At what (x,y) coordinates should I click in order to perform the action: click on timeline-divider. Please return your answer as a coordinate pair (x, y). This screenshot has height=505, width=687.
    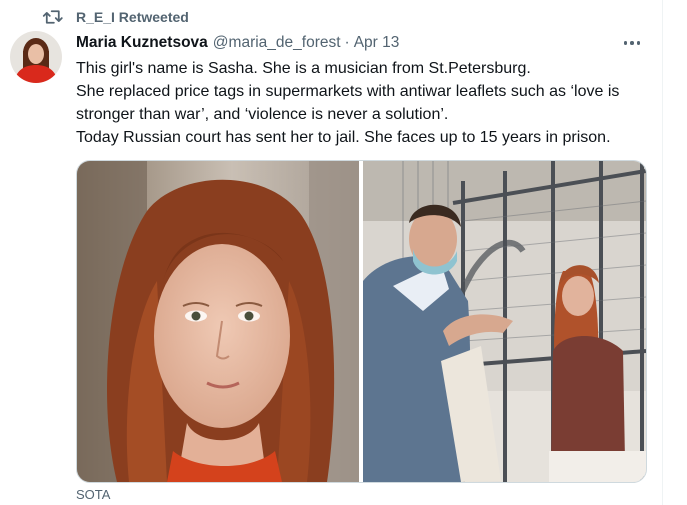
    Looking at the image, I should click on (662, 252).